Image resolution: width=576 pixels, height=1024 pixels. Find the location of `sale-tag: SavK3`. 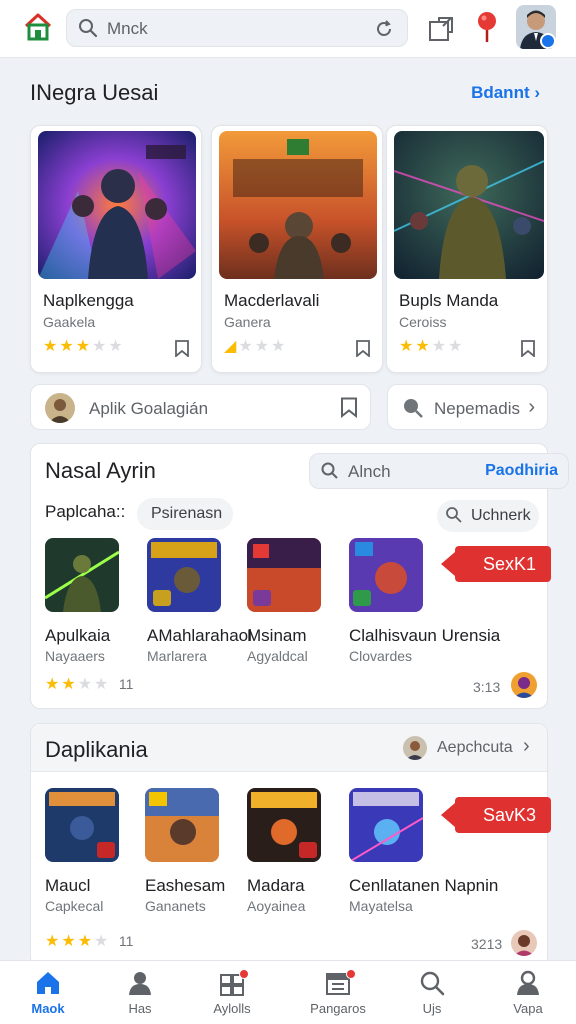

sale-tag: SavK3 is located at coordinates (496, 815).